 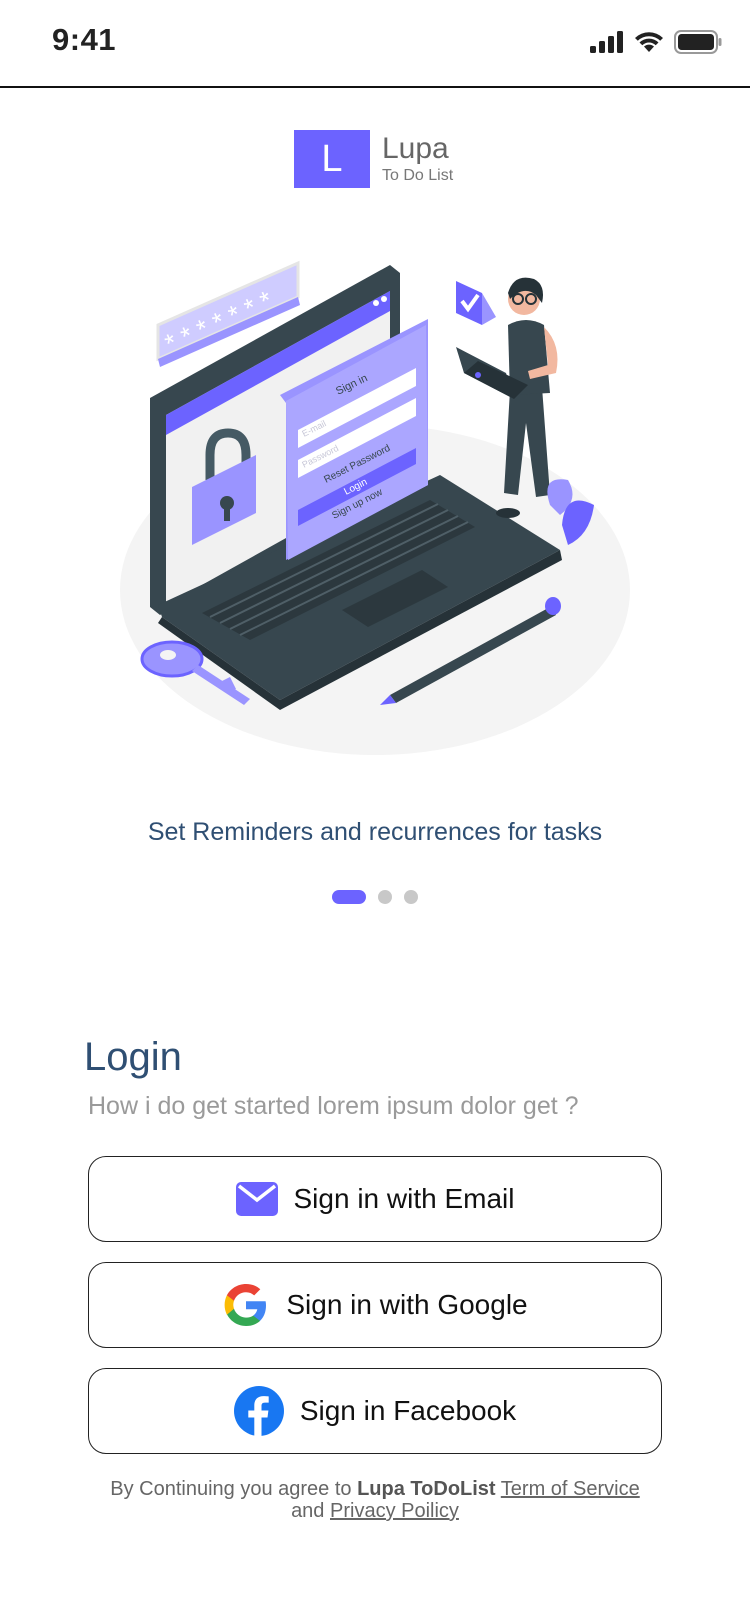 What do you see at coordinates (258, 1411) in the screenshot?
I see `facebook-icon` at bounding box center [258, 1411].